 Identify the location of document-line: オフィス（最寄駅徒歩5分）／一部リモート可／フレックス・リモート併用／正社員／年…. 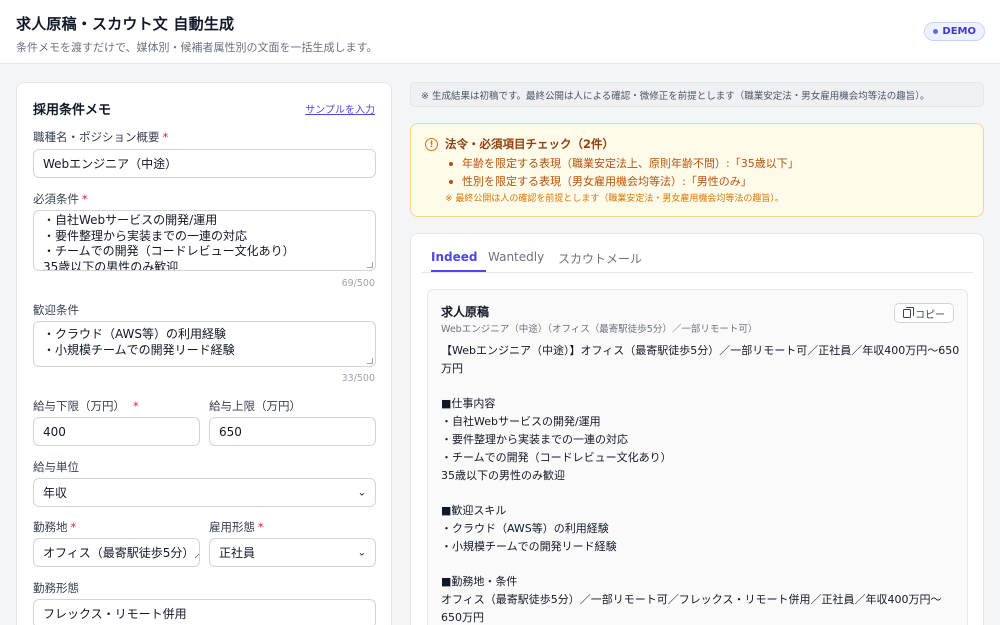
(691, 600).